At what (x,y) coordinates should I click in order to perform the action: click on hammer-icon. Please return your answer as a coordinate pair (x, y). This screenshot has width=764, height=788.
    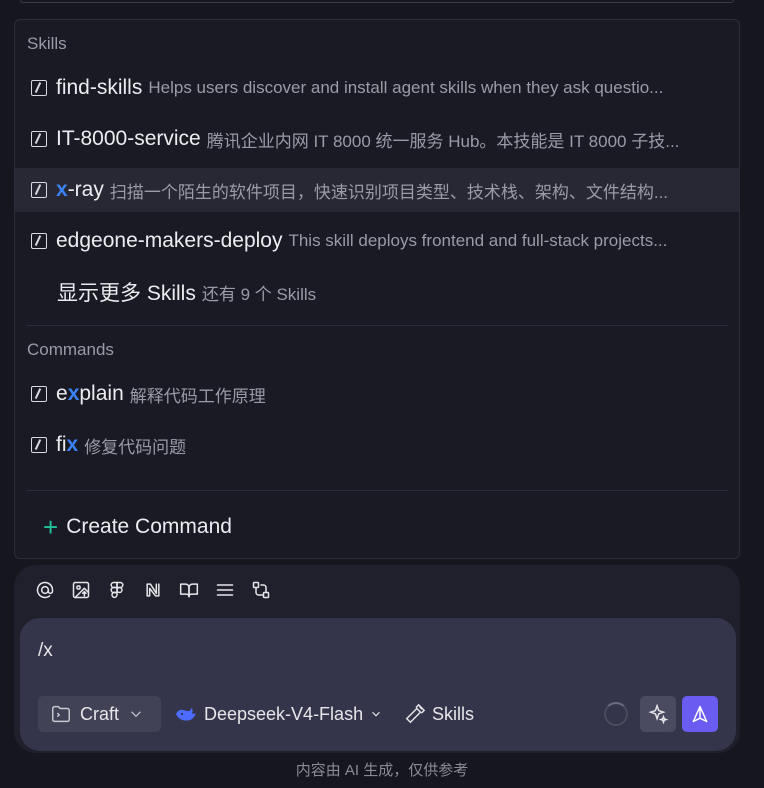
    Looking at the image, I should click on (415, 713).